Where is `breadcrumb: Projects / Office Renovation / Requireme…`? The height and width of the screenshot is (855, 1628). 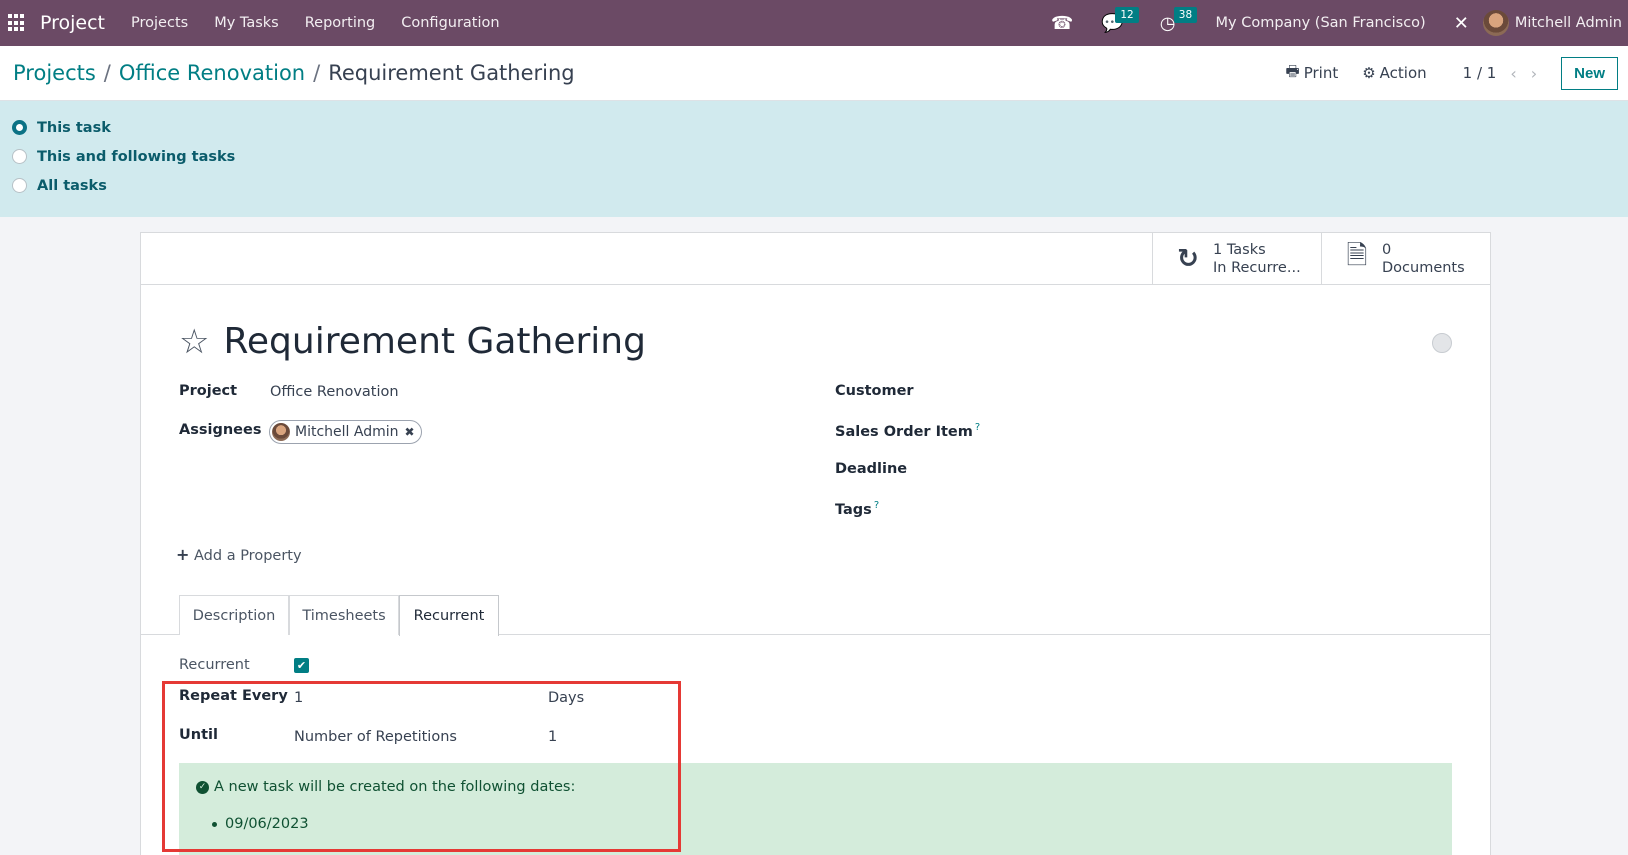 breadcrumb: Projects / Office Renovation / Requireme… is located at coordinates (294, 73).